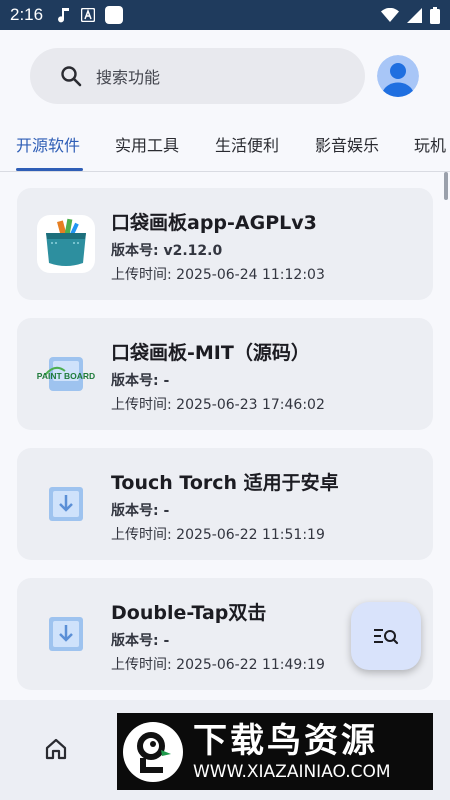 Image resolution: width=450 pixels, height=800 pixels. Describe the element at coordinates (128, 76) in the screenshot. I see `search-input: 搜索功能` at that location.